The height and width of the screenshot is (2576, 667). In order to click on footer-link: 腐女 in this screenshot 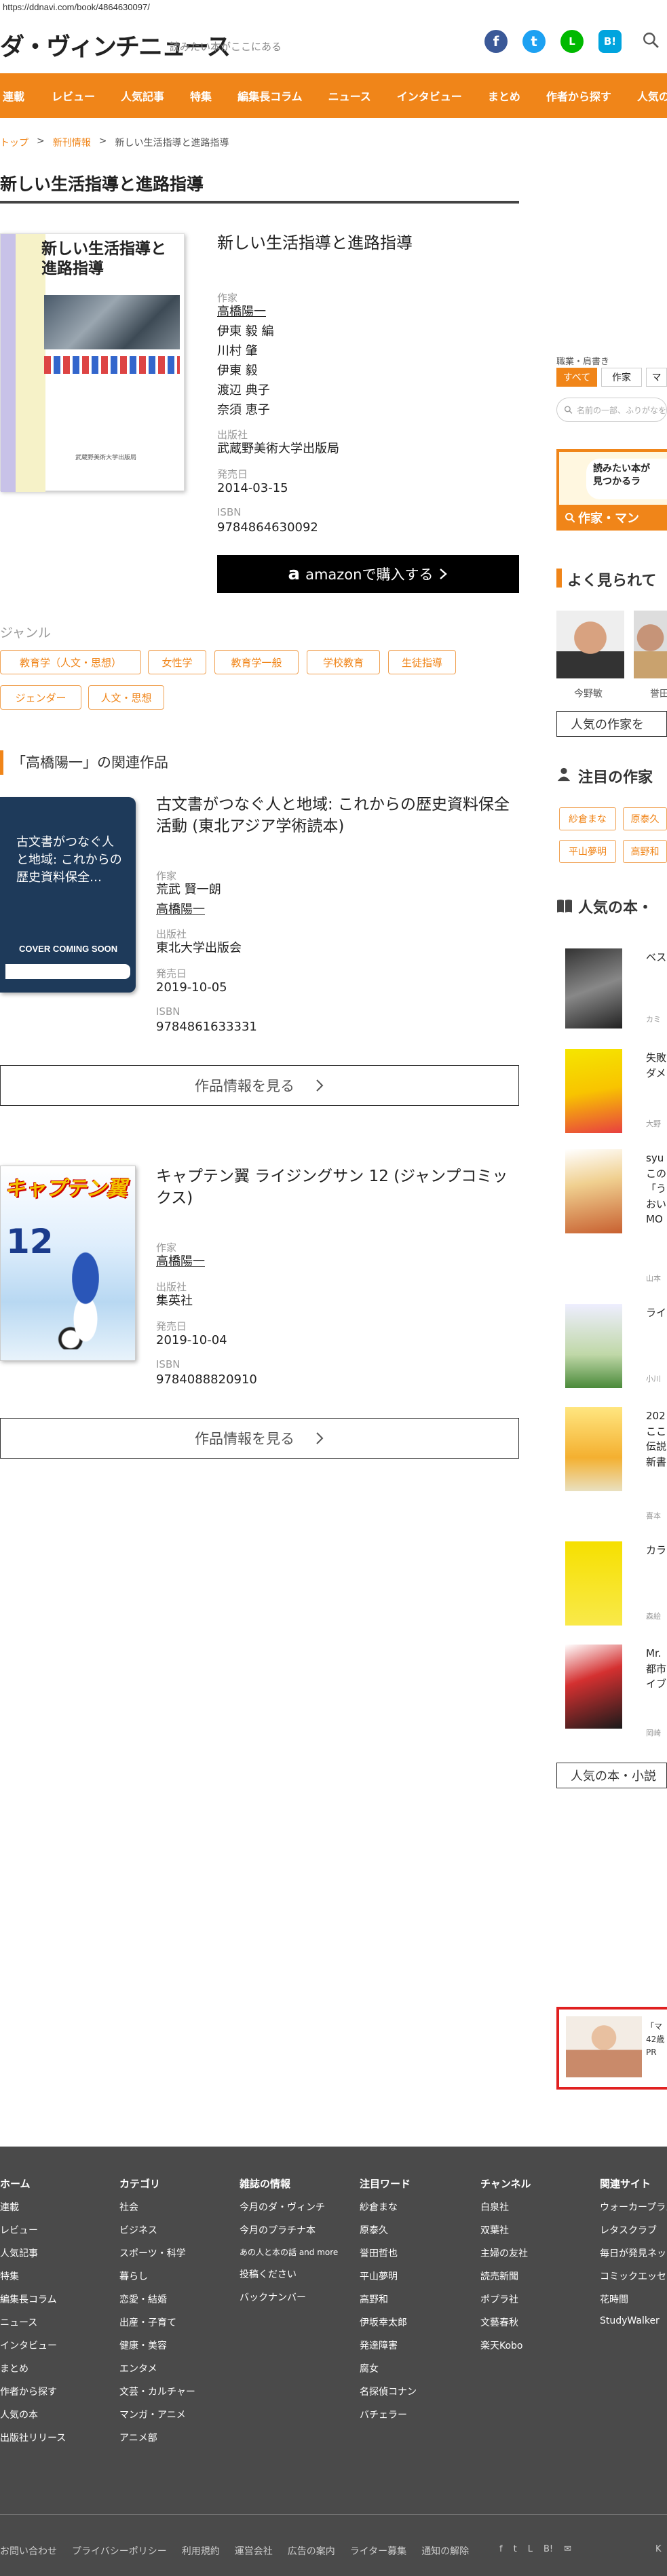, I will do `click(417, 2368)`.